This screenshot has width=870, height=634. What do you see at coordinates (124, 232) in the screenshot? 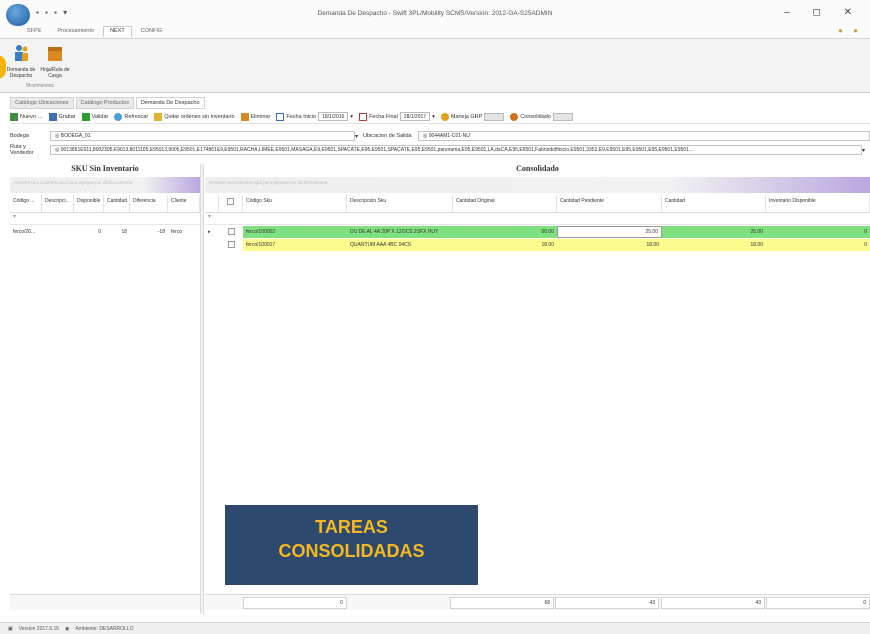
I see `cell-cantidad: 18` at bounding box center [124, 232].